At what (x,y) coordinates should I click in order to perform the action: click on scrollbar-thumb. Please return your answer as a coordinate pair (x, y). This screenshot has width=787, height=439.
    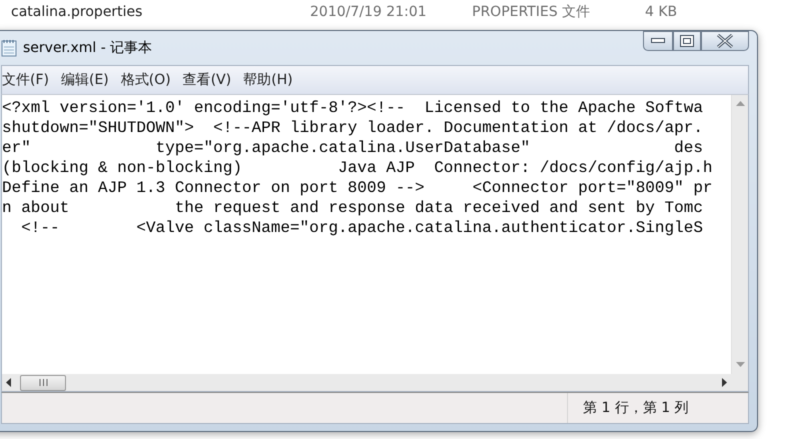
    Looking at the image, I should click on (43, 382).